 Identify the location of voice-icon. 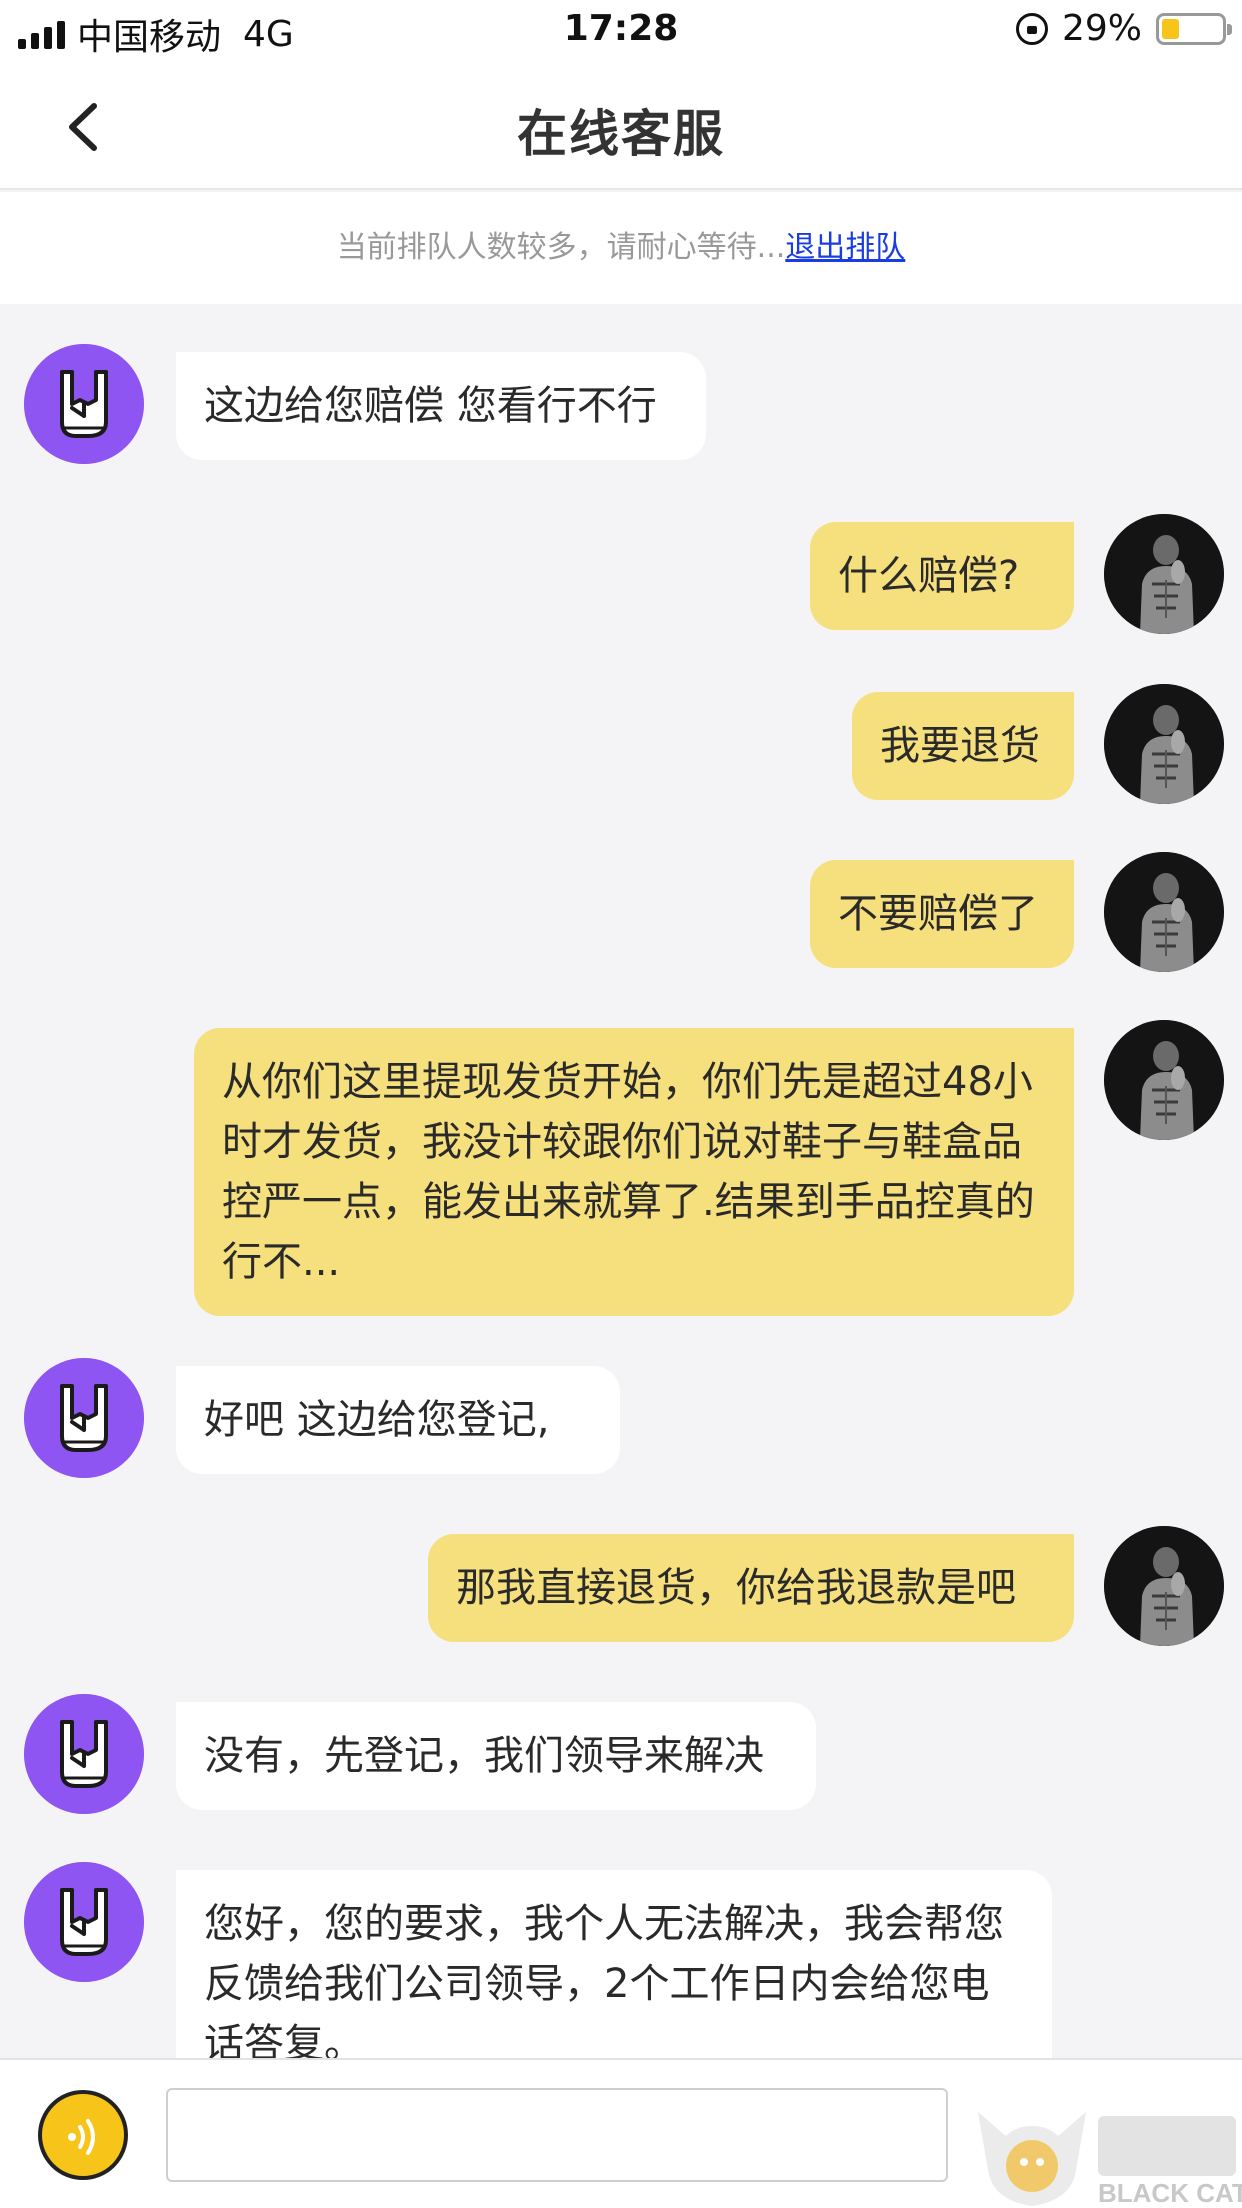
(81, 2137).